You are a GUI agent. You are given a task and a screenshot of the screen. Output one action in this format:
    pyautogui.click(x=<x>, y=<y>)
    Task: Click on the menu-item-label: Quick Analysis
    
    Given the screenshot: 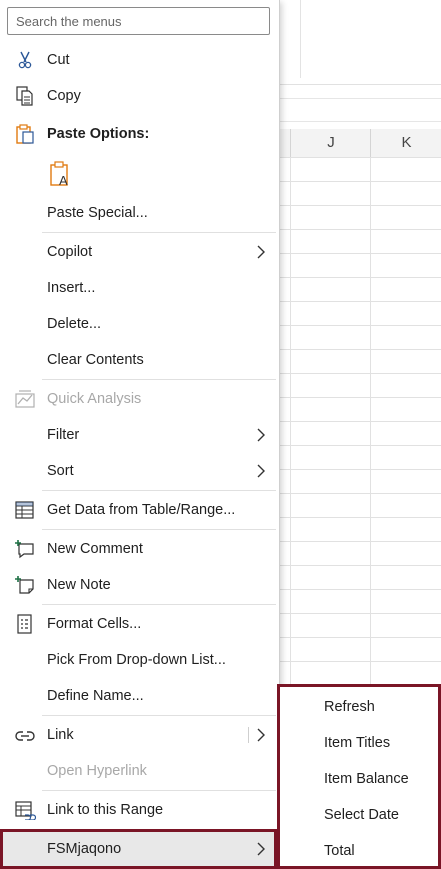 What is the action you would take?
    pyautogui.click(x=94, y=399)
    